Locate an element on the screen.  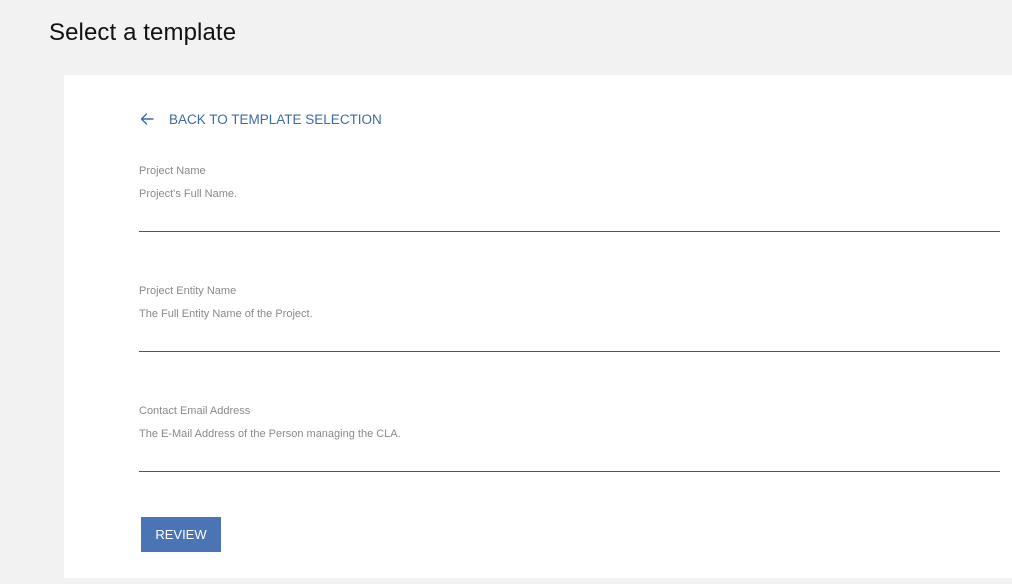
contact-email-field: Contact Email Address is located at coordinates (569, 441).